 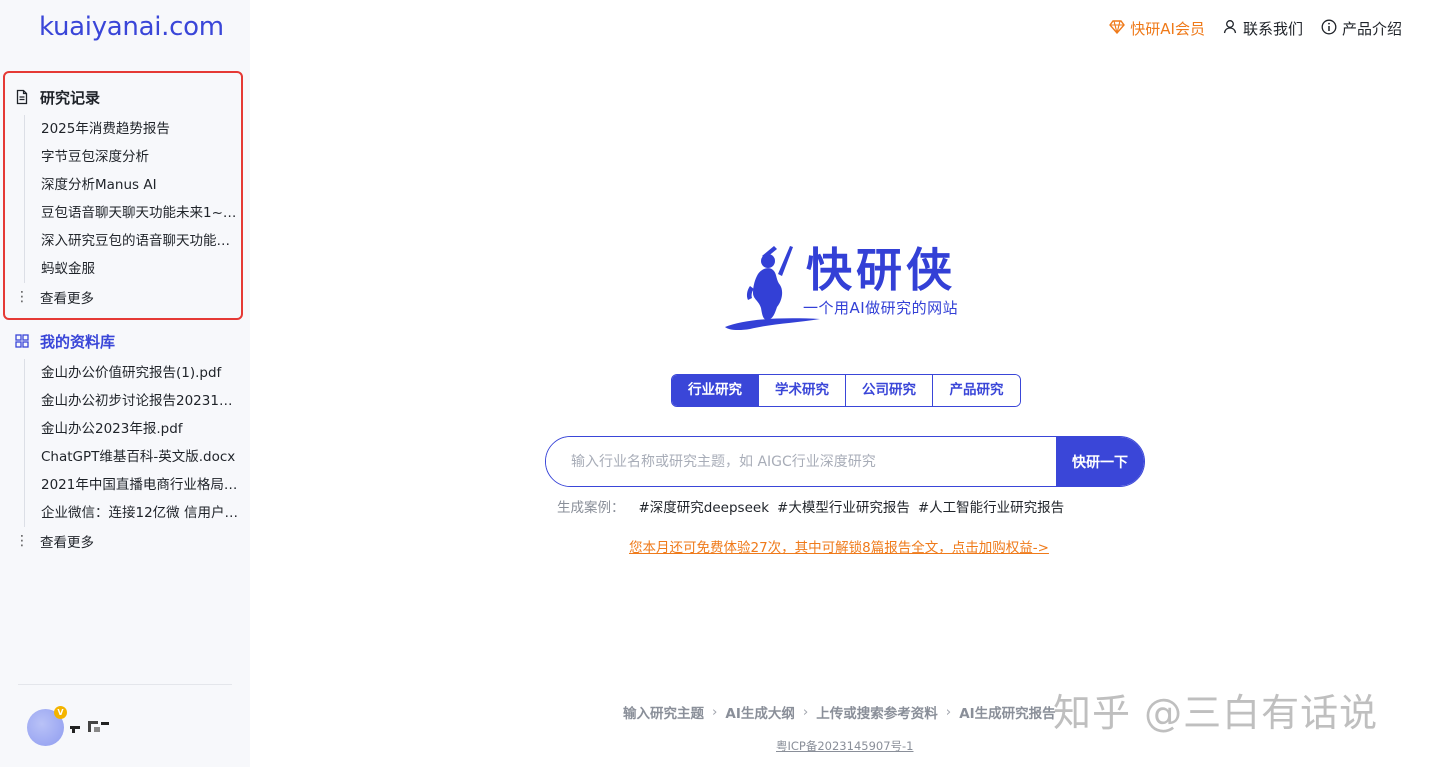 I want to click on icp-license-link: 粤ICP备2023145907号-1, so click(x=845, y=746).